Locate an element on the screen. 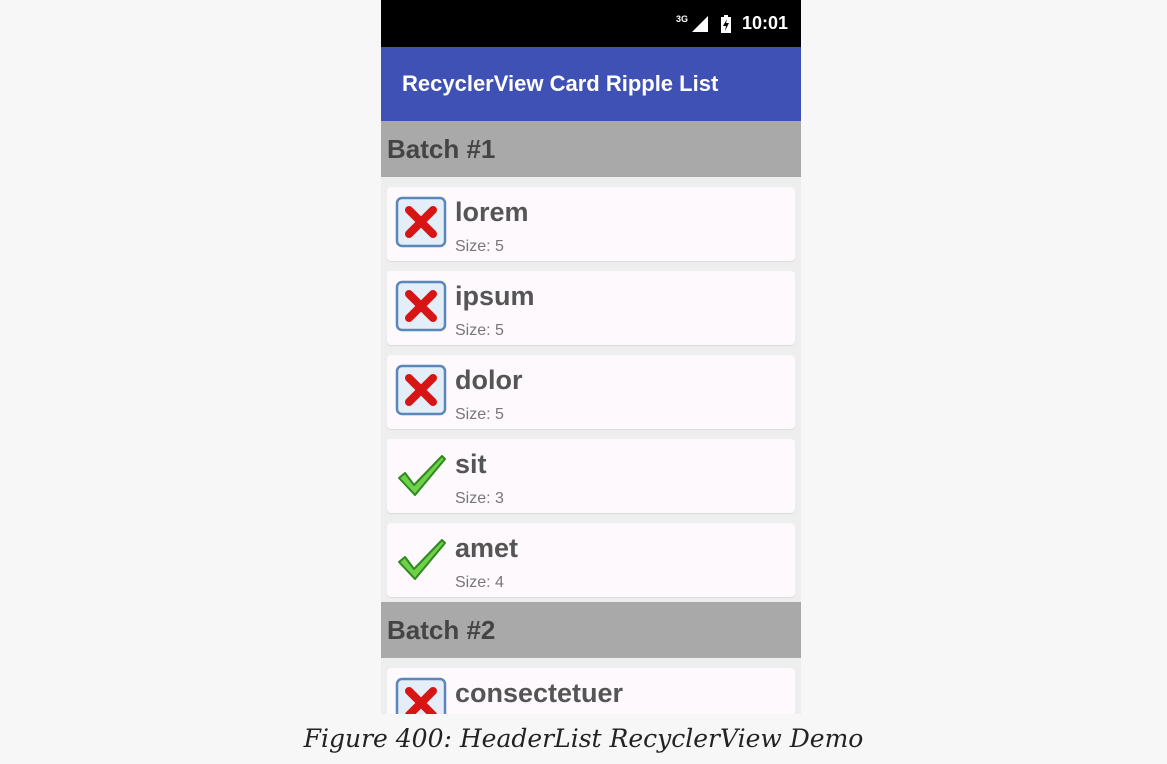 The image size is (1167, 764). battery-charging-icon is located at coordinates (725, 23).